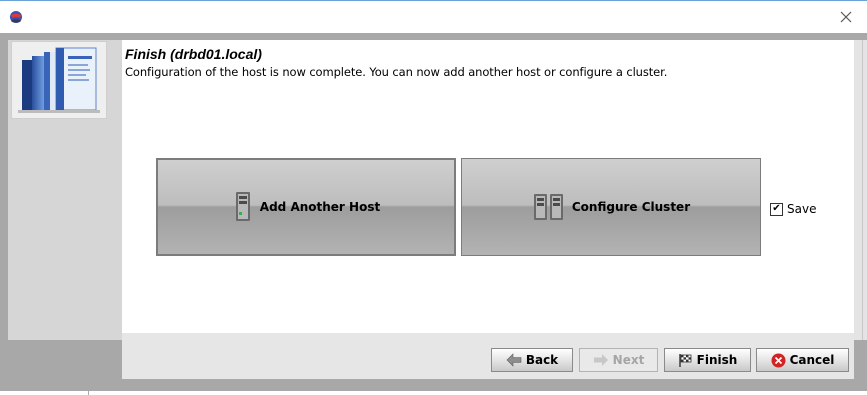 This screenshot has height=395, width=867. What do you see at coordinates (860, 190) in the screenshot?
I see `scroll-gutter` at bounding box center [860, 190].